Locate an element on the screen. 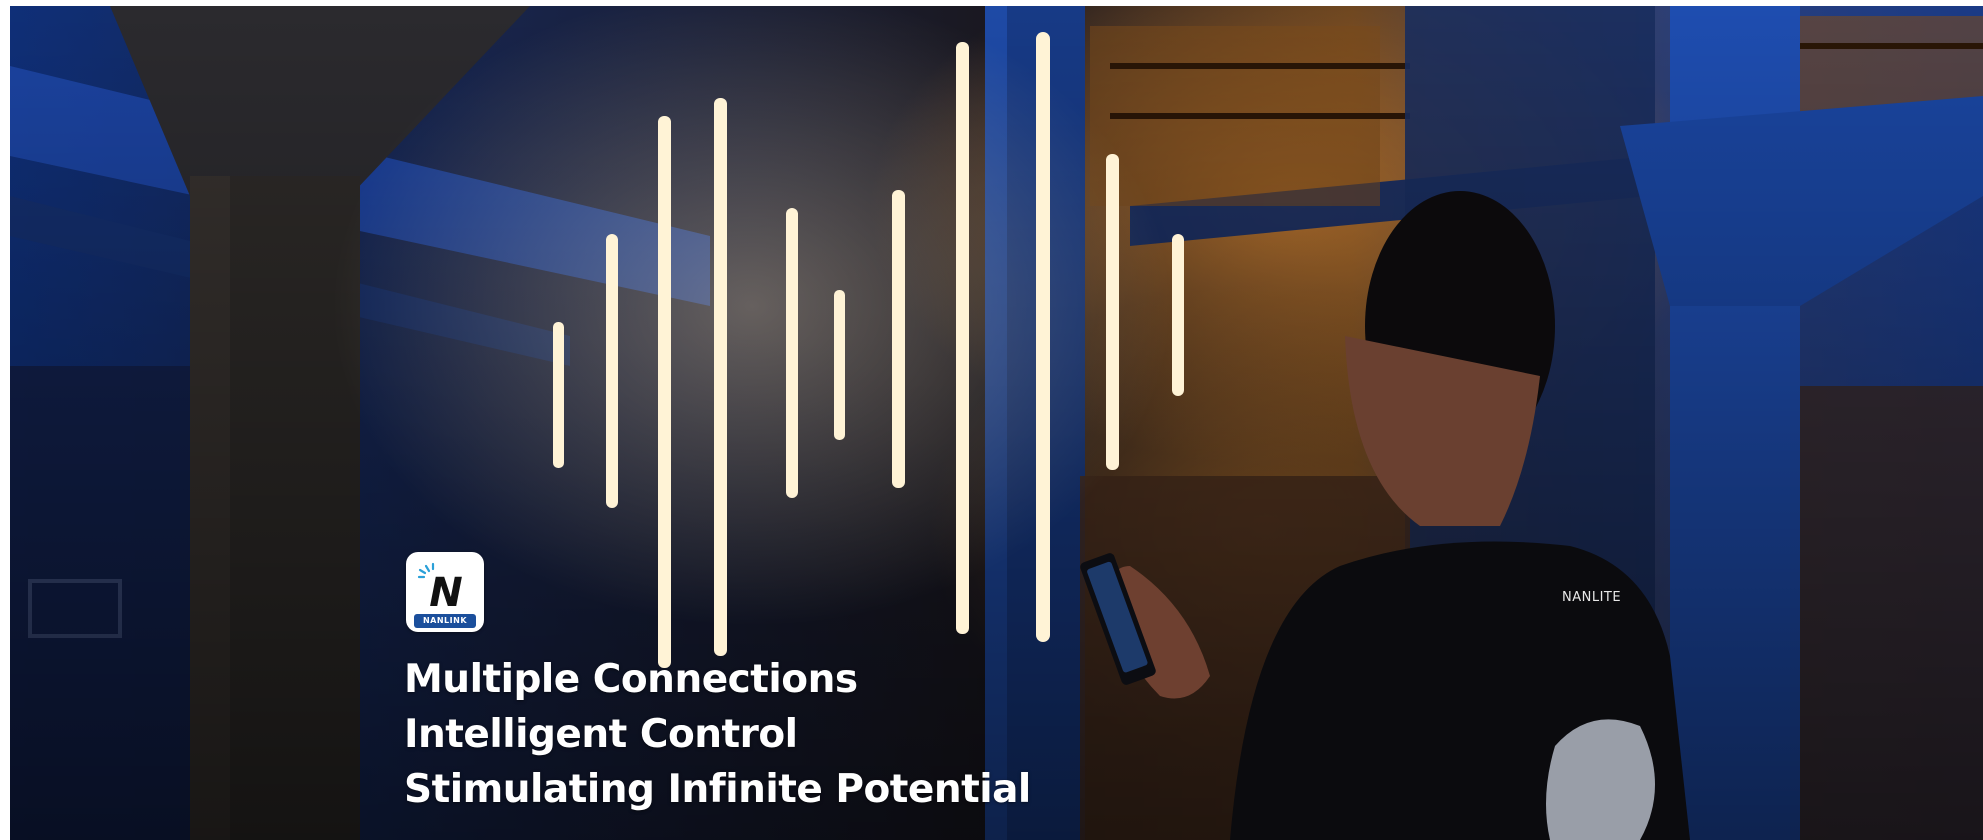 The height and width of the screenshot is (840, 1983). n-logo-icon: N is located at coordinates (440, 588).